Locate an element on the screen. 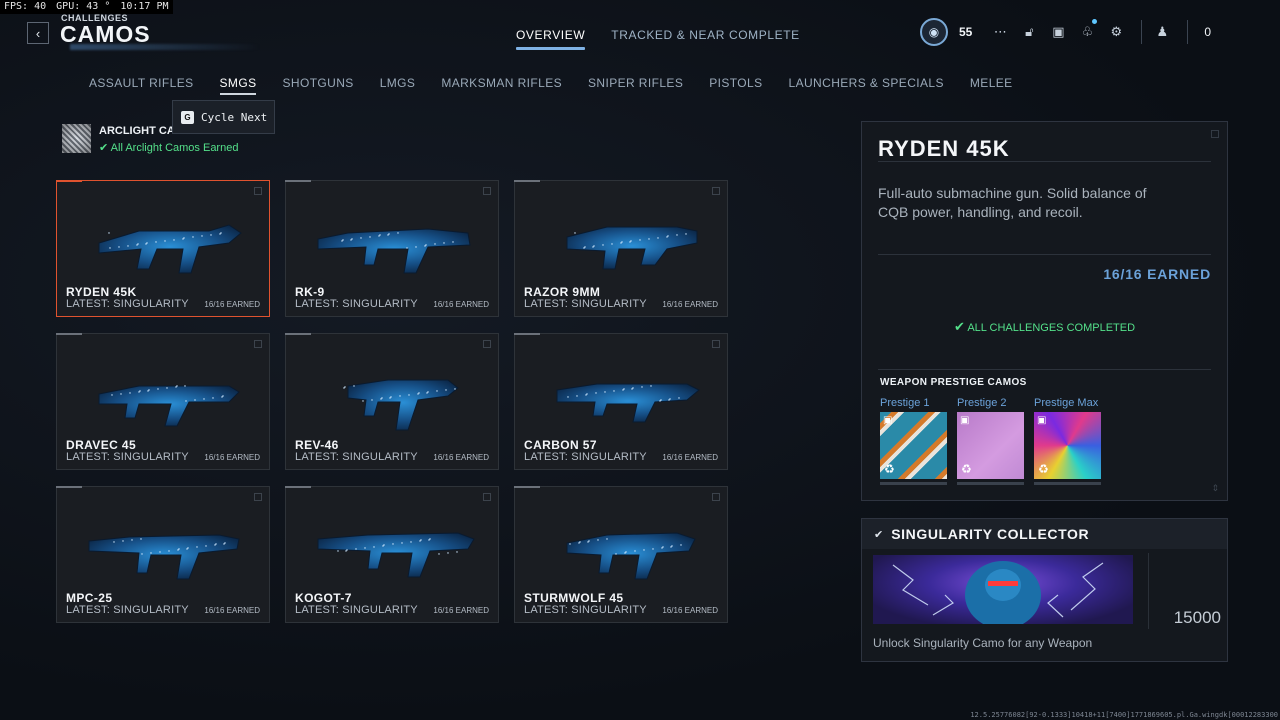 This screenshot has height=720, width=1280. weapon-card-rk-9: RK-9 LATEST: SINGULARITY 16/16 EARNED is located at coordinates (392, 248).